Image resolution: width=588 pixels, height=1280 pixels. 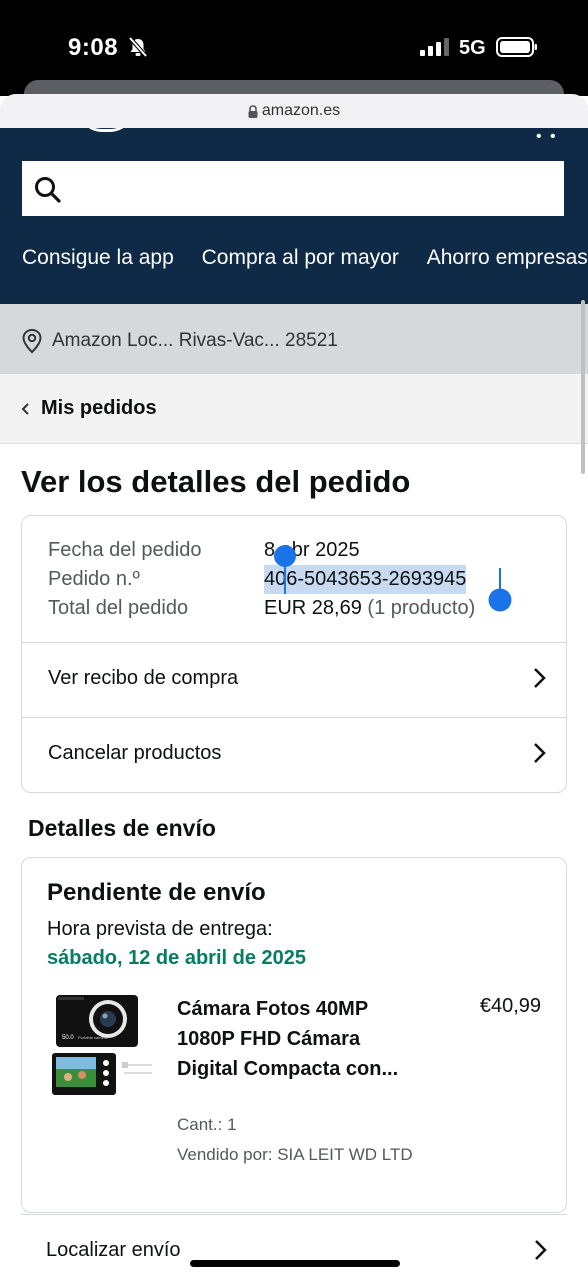 What do you see at coordinates (285, 571) in the screenshot?
I see `selection-start-handle` at bounding box center [285, 571].